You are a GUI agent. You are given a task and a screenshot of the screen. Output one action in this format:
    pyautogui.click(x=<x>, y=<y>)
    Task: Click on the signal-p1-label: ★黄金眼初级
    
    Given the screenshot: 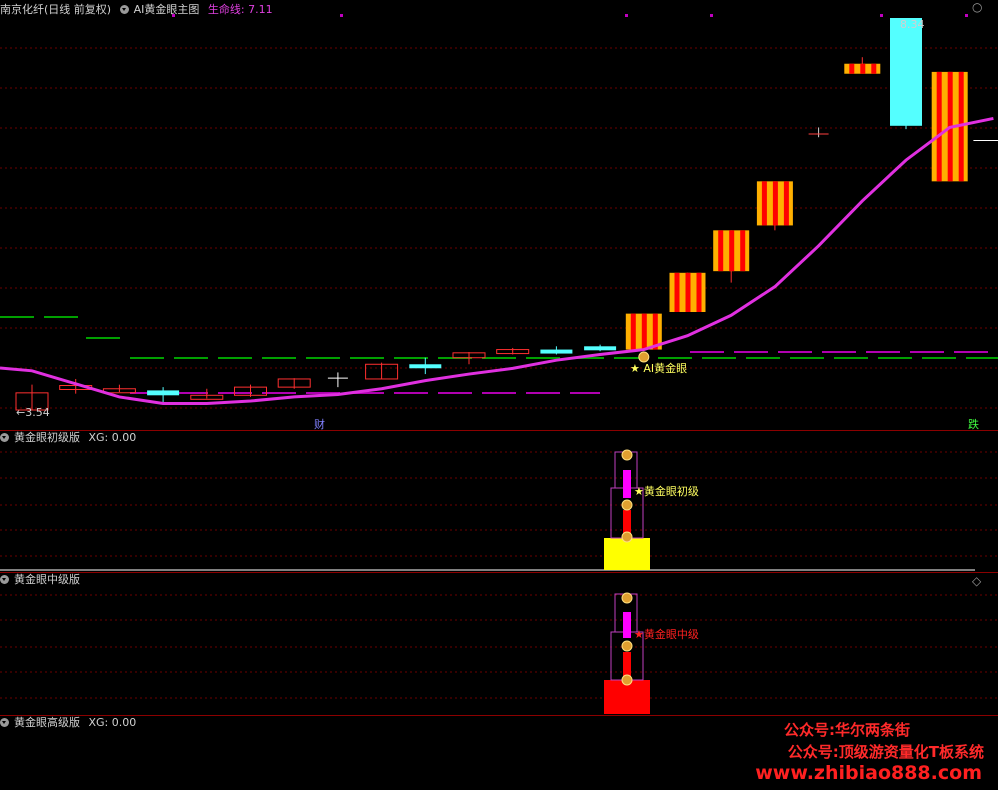 What is the action you would take?
    pyautogui.click(x=666, y=491)
    